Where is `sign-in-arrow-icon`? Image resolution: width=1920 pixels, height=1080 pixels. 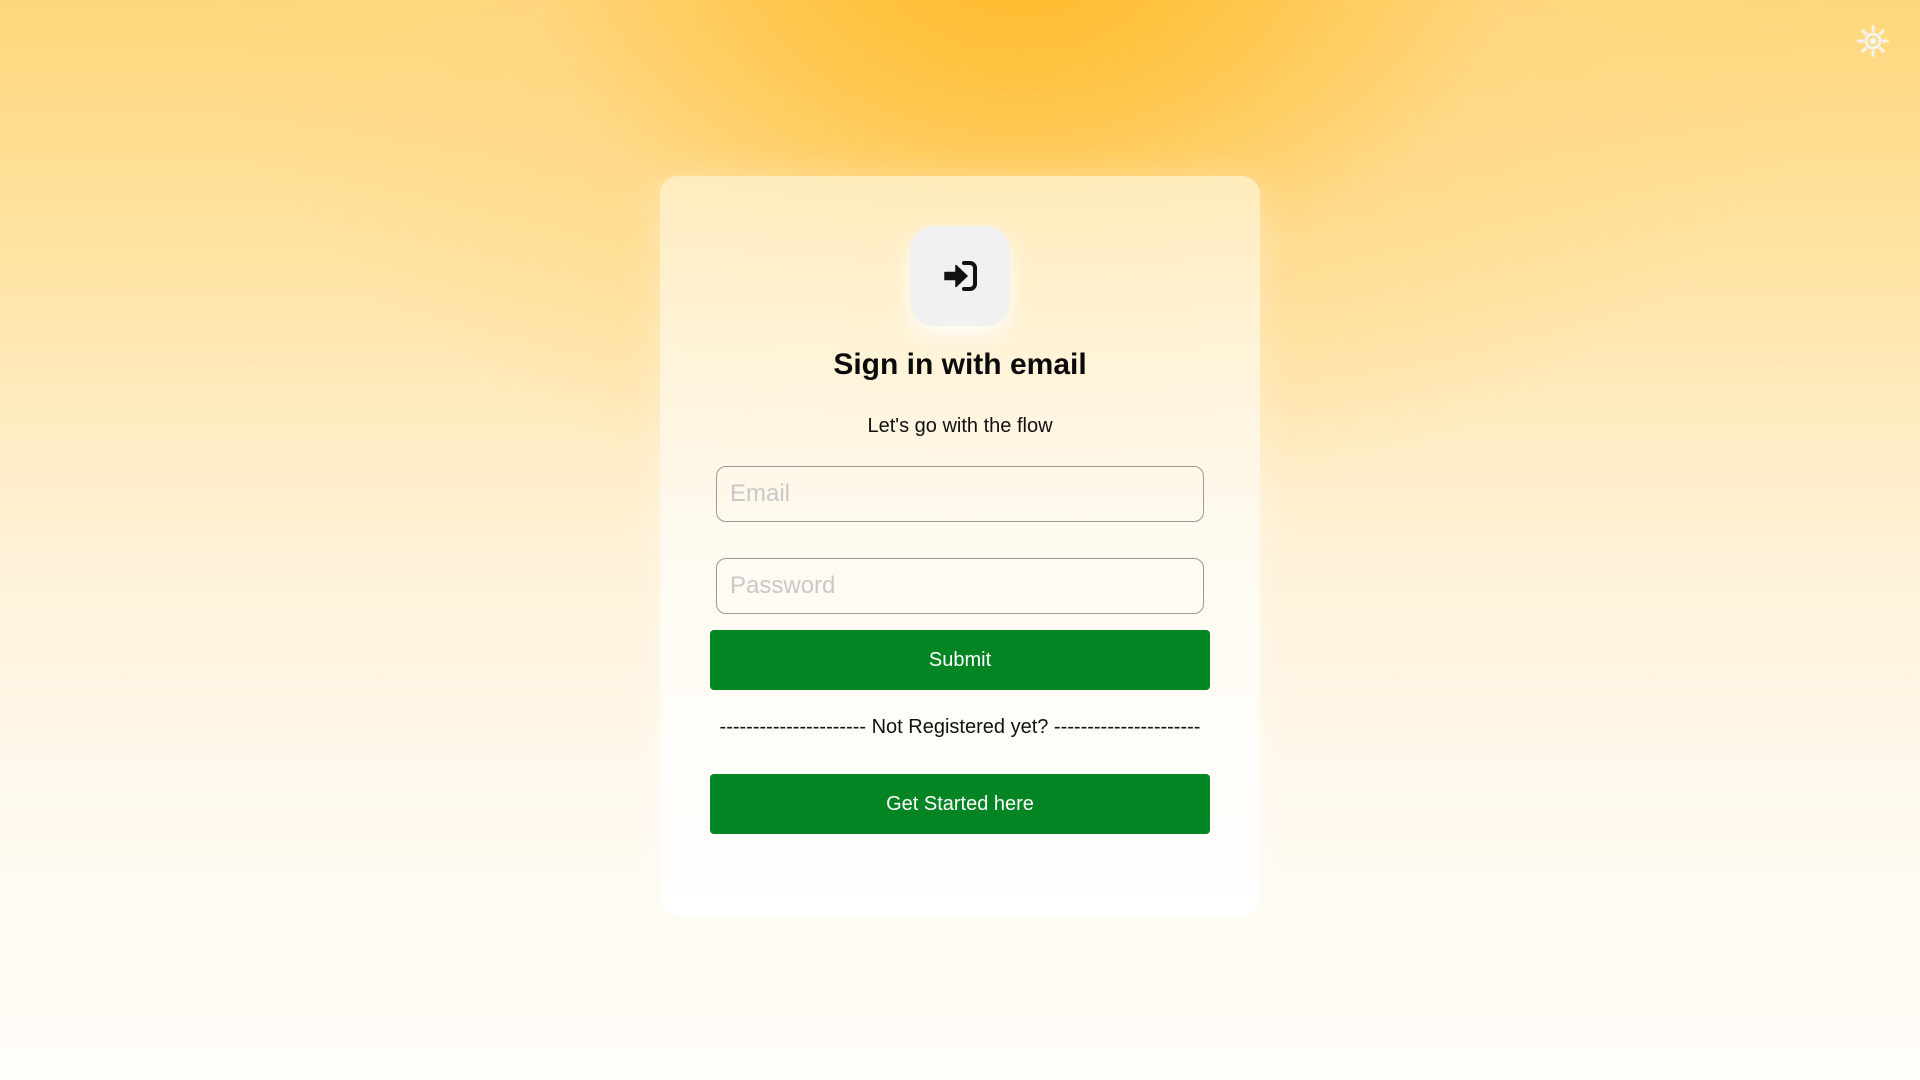
sign-in-arrow-icon is located at coordinates (960, 276).